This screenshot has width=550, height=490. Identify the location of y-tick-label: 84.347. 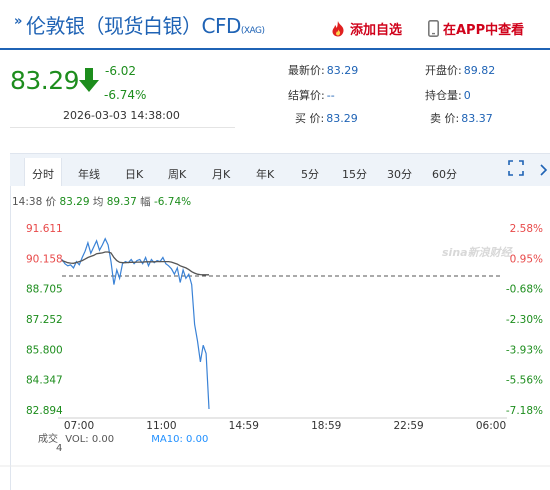
(44, 381).